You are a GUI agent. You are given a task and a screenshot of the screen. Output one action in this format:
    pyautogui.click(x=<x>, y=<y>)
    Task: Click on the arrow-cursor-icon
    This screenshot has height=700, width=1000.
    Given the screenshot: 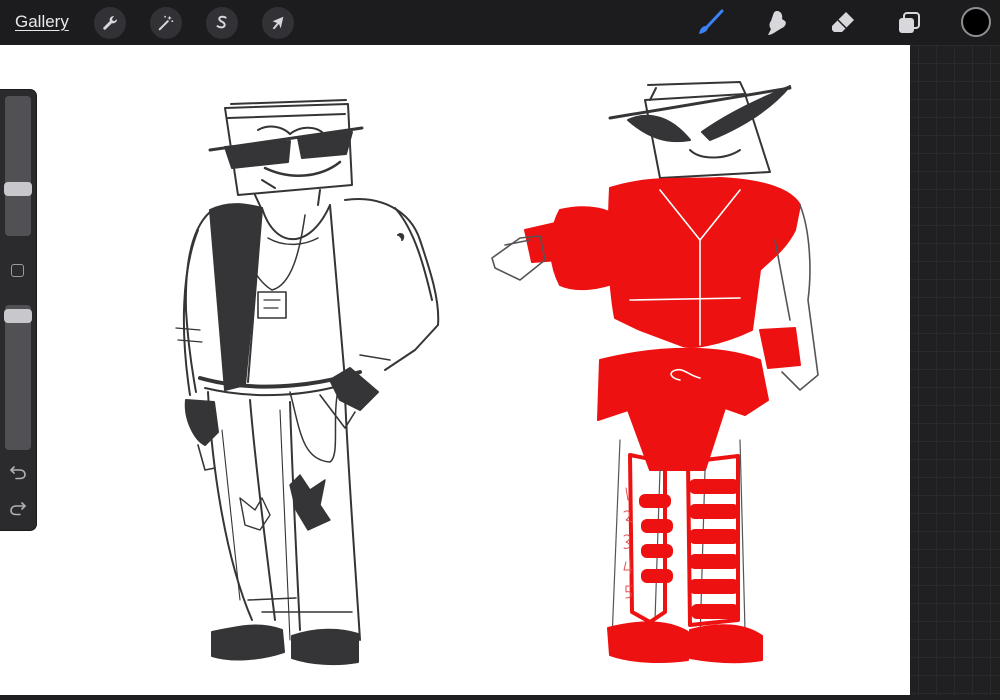 What is the action you would take?
    pyautogui.click(x=278, y=23)
    